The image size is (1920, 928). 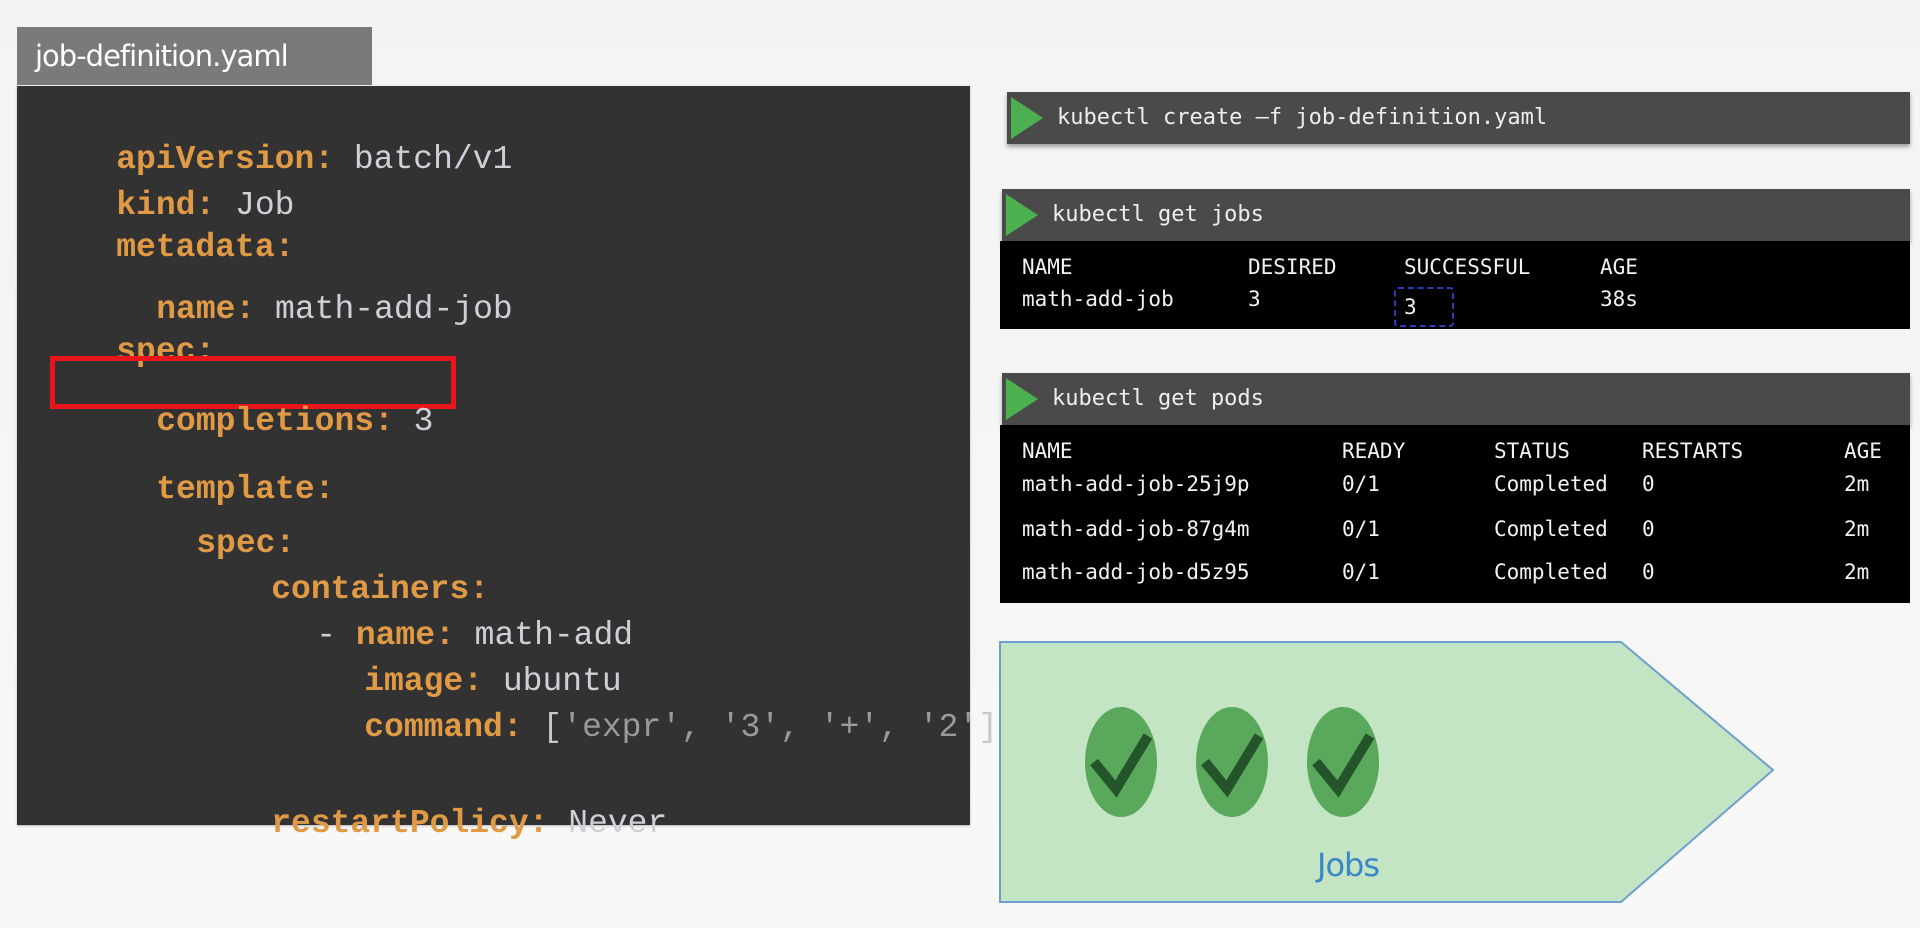 I want to click on jobs-label: Jobs, so click(x=1348, y=865).